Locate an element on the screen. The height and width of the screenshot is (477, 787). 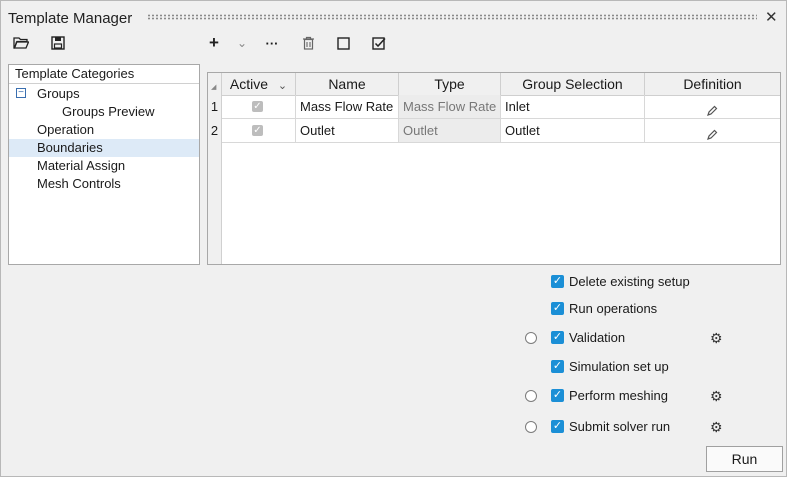
column-header-active: Active ⌄ is located at coordinates (259, 84).